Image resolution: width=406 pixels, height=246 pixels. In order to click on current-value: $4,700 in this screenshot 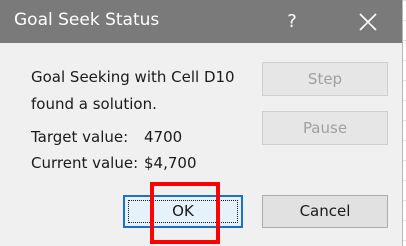, I will do `click(170, 163)`.